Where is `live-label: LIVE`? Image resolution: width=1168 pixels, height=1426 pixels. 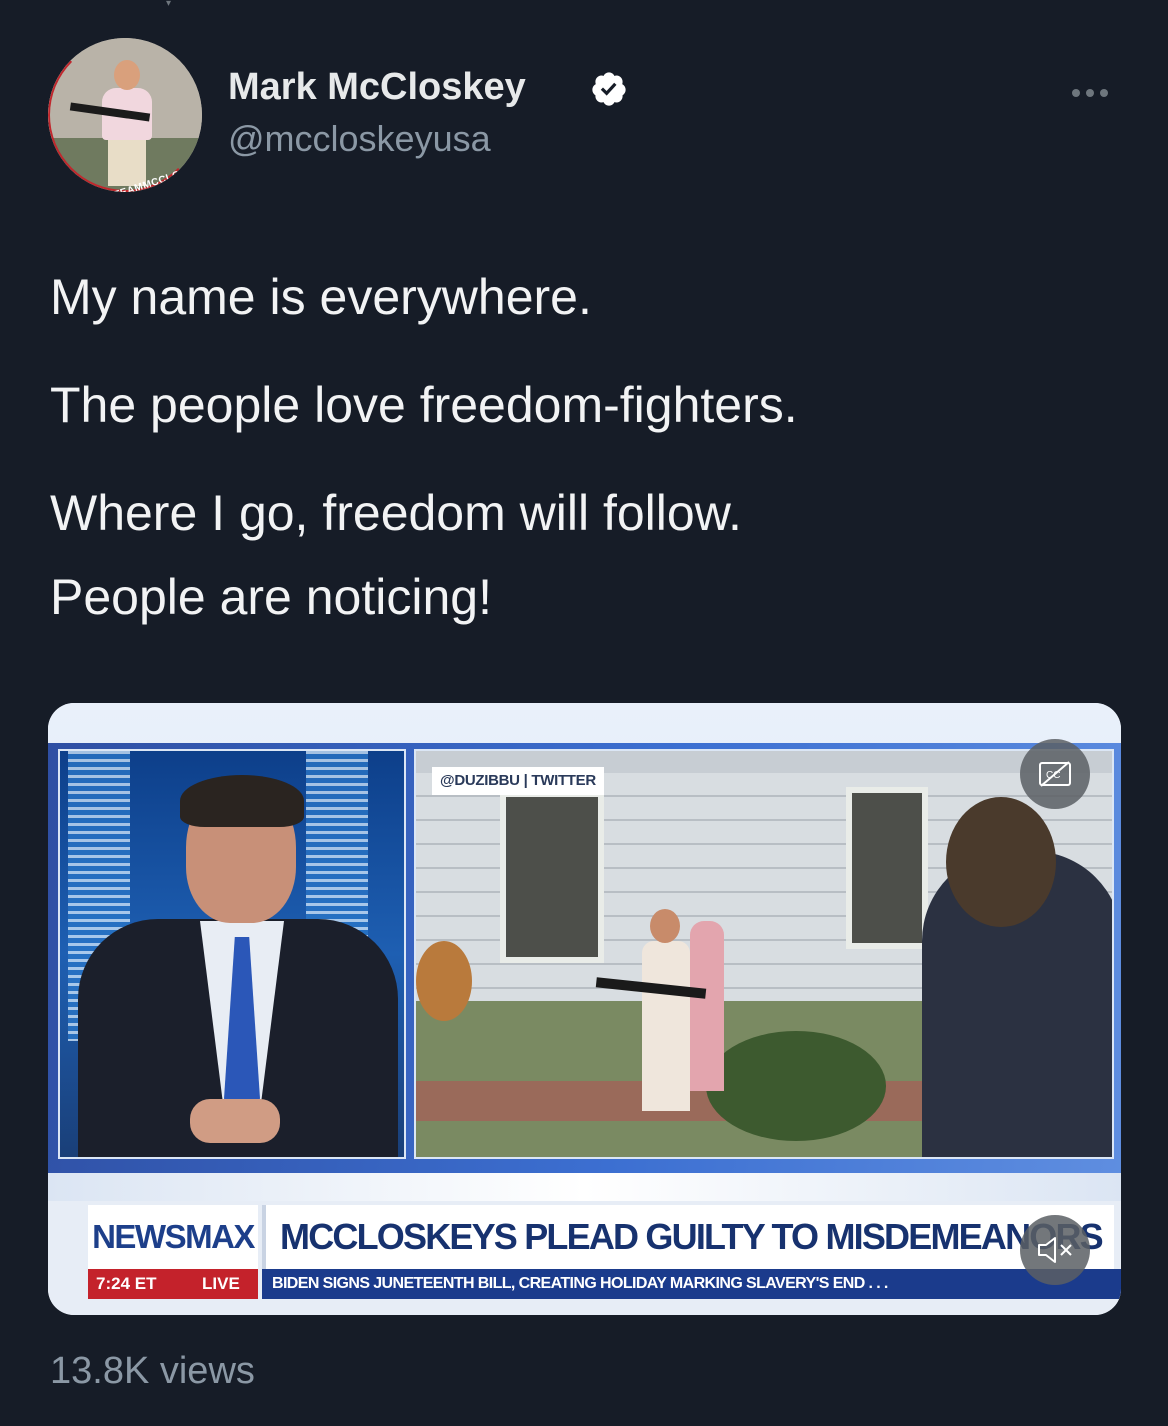 live-label: LIVE is located at coordinates (221, 1283).